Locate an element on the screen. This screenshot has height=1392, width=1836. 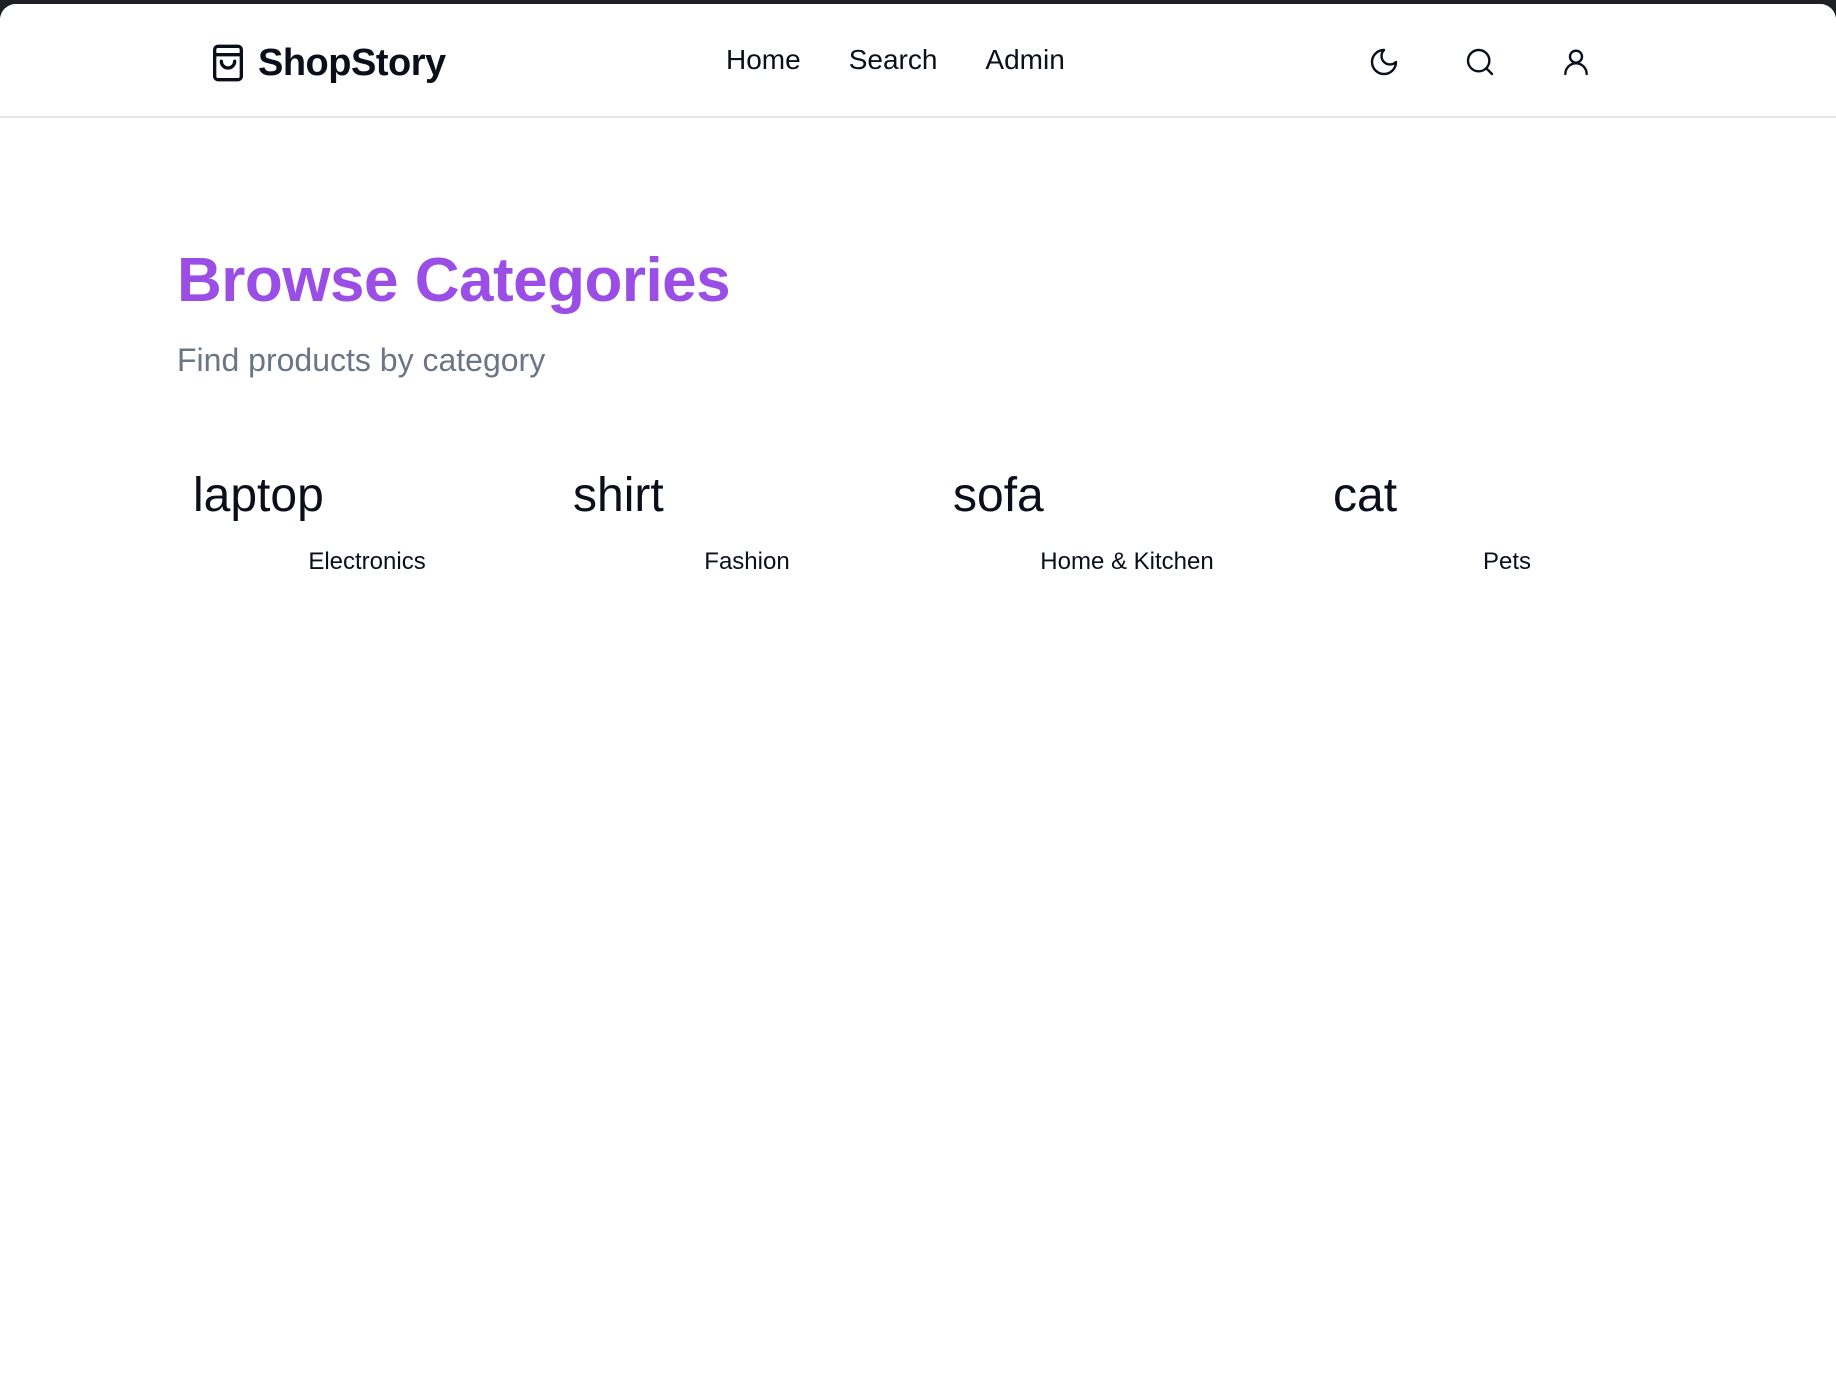
category-image-broken: laptop is located at coordinates (258, 495).